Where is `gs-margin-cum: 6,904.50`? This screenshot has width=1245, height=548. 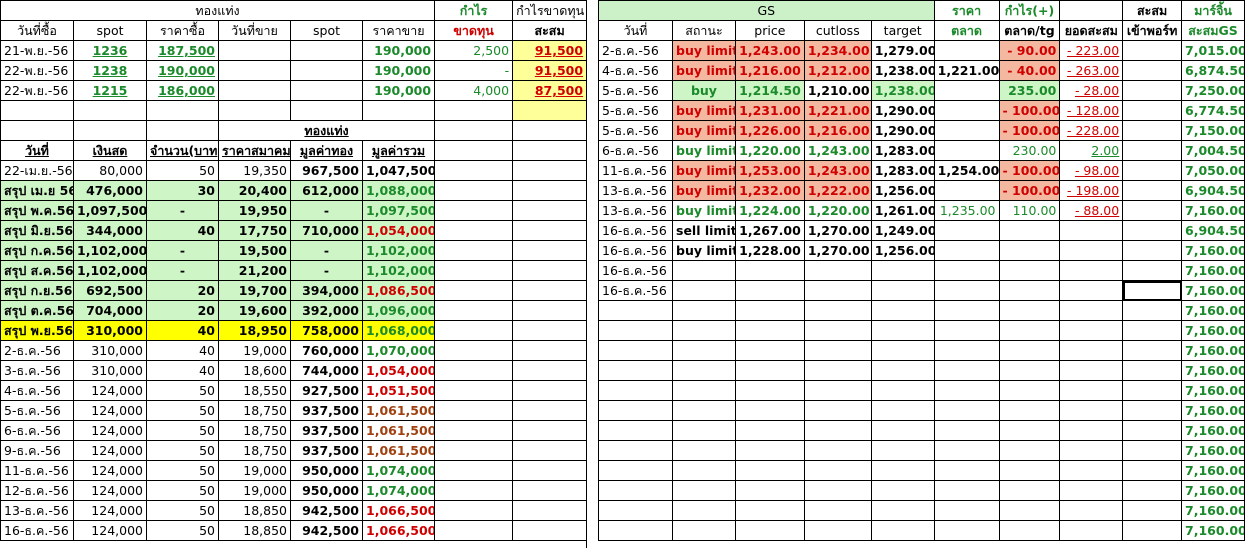
gs-margin-cum: 6,904.50 is located at coordinates (1213, 190).